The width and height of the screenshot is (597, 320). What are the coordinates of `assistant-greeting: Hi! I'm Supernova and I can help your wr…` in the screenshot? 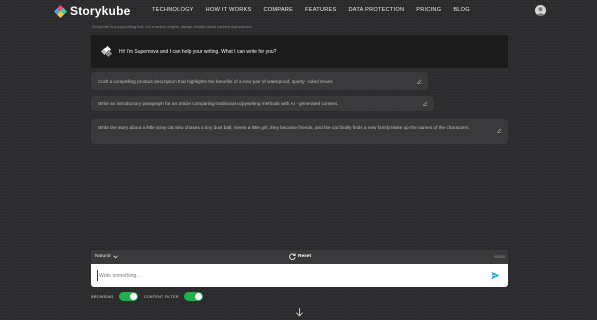 It's located at (198, 51).